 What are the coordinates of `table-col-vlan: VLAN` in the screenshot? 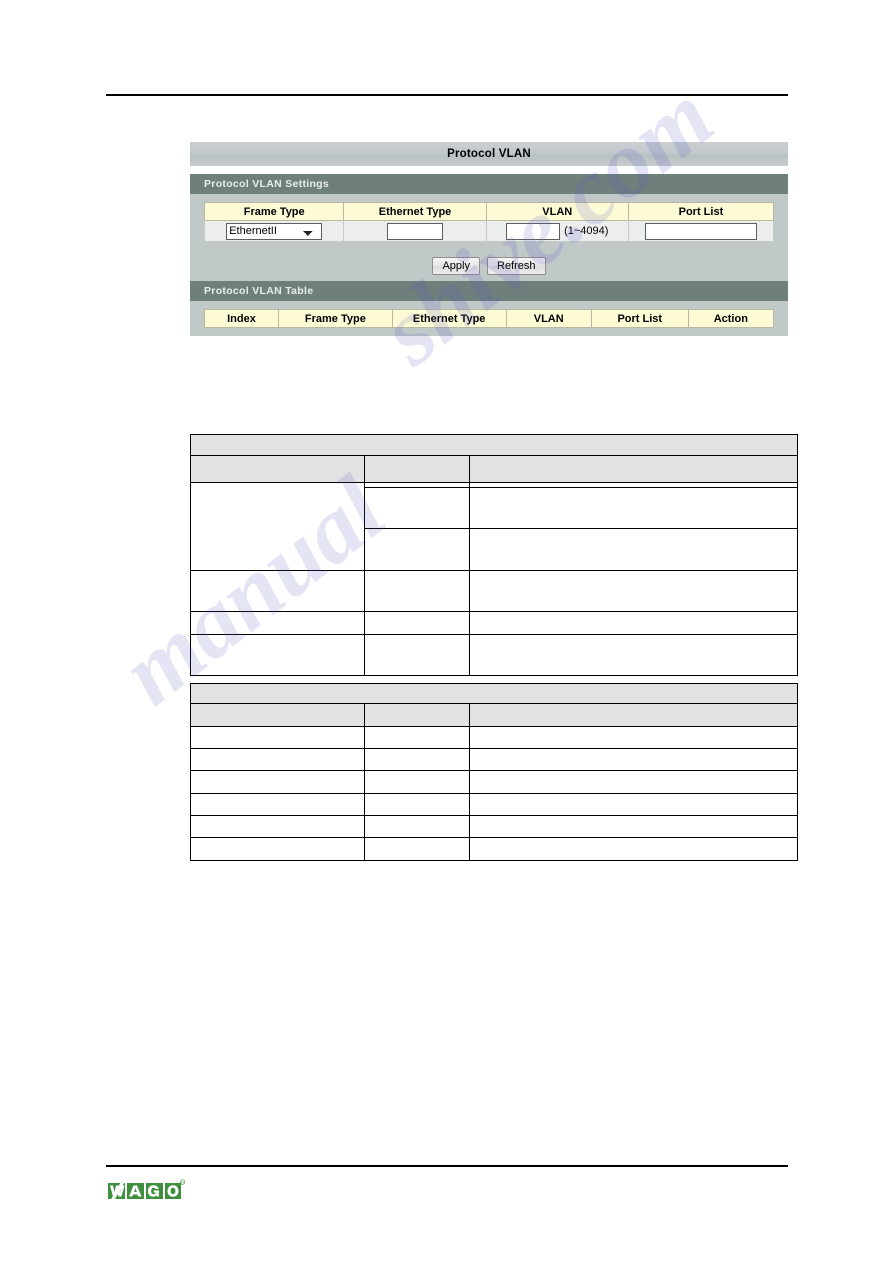 It's located at (548, 318).